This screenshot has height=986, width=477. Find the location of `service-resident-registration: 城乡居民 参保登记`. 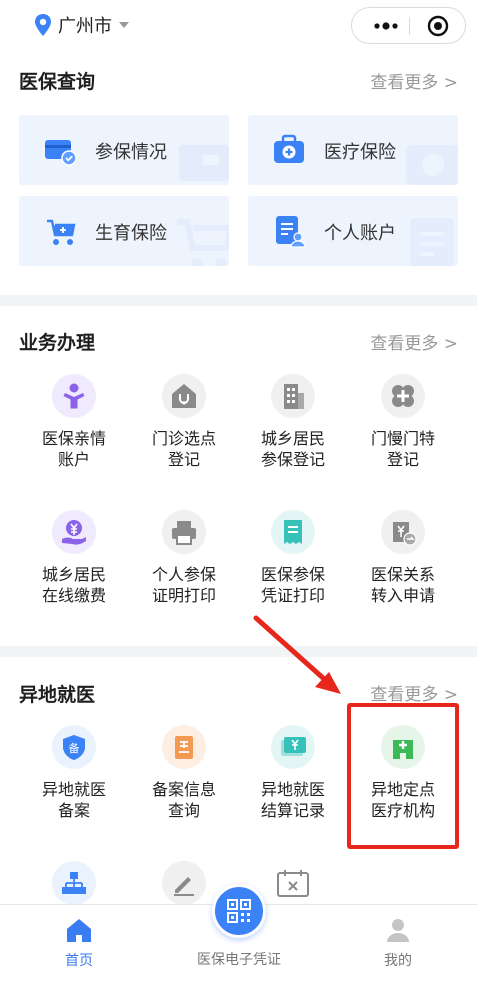

service-resident-registration: 城乡居民 参保登记 is located at coordinates (293, 429).